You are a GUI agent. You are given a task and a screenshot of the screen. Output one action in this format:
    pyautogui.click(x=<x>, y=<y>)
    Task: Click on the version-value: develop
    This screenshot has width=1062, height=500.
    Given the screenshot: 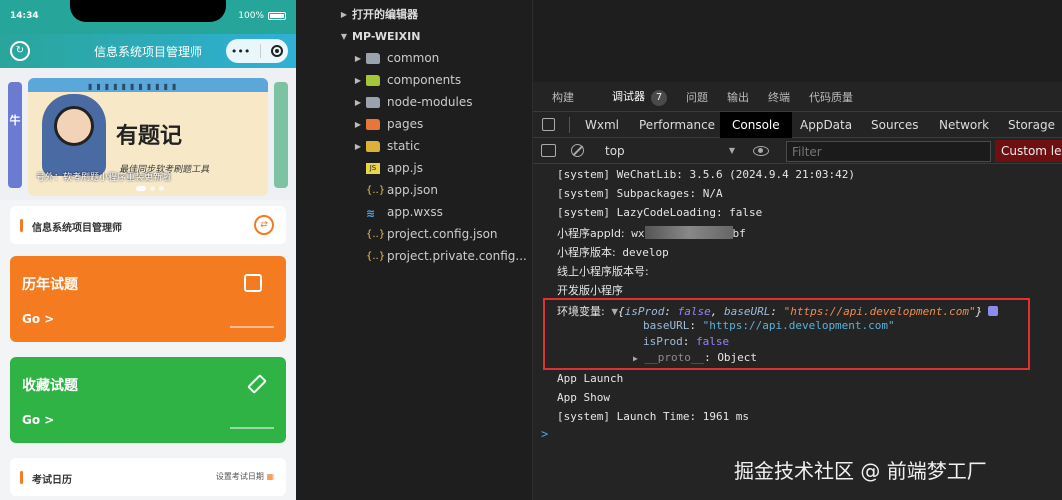 What is the action you would take?
    pyautogui.click(x=645, y=252)
    